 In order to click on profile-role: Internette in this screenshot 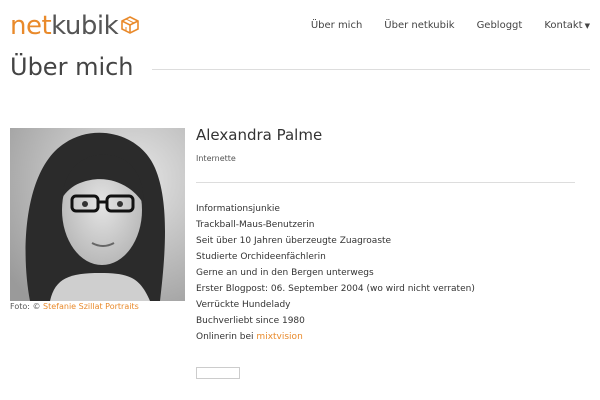, I will do `click(216, 158)`.